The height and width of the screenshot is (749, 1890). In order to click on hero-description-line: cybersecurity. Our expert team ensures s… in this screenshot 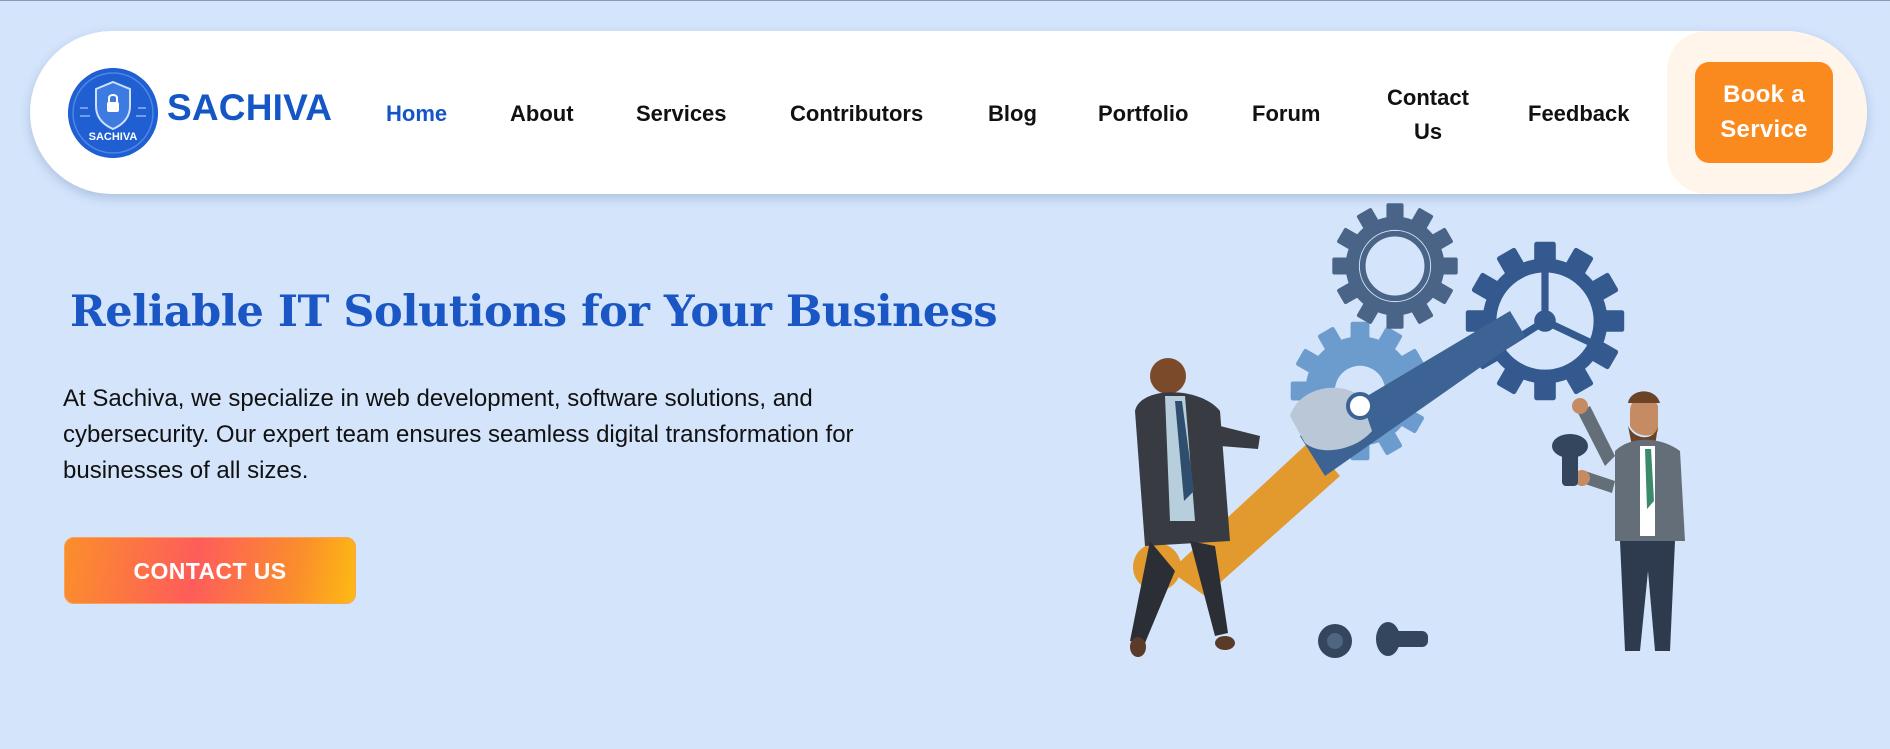, I will do `click(458, 434)`.